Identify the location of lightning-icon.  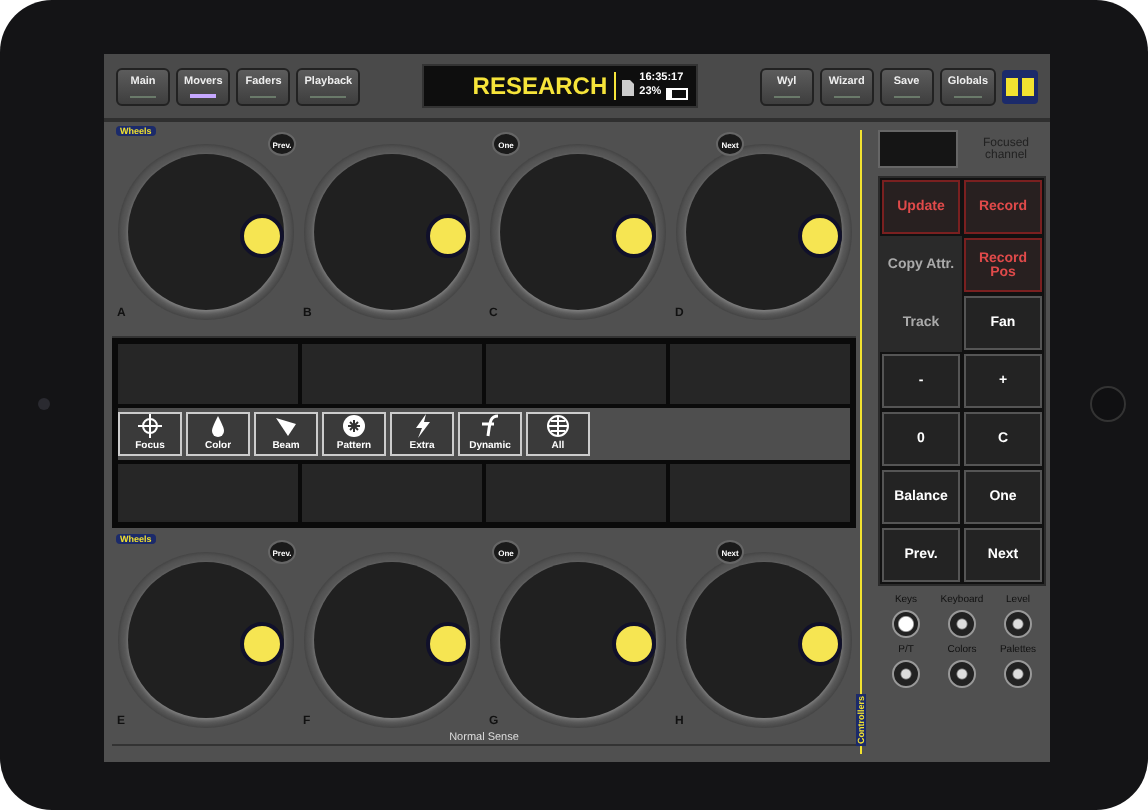
(422, 426).